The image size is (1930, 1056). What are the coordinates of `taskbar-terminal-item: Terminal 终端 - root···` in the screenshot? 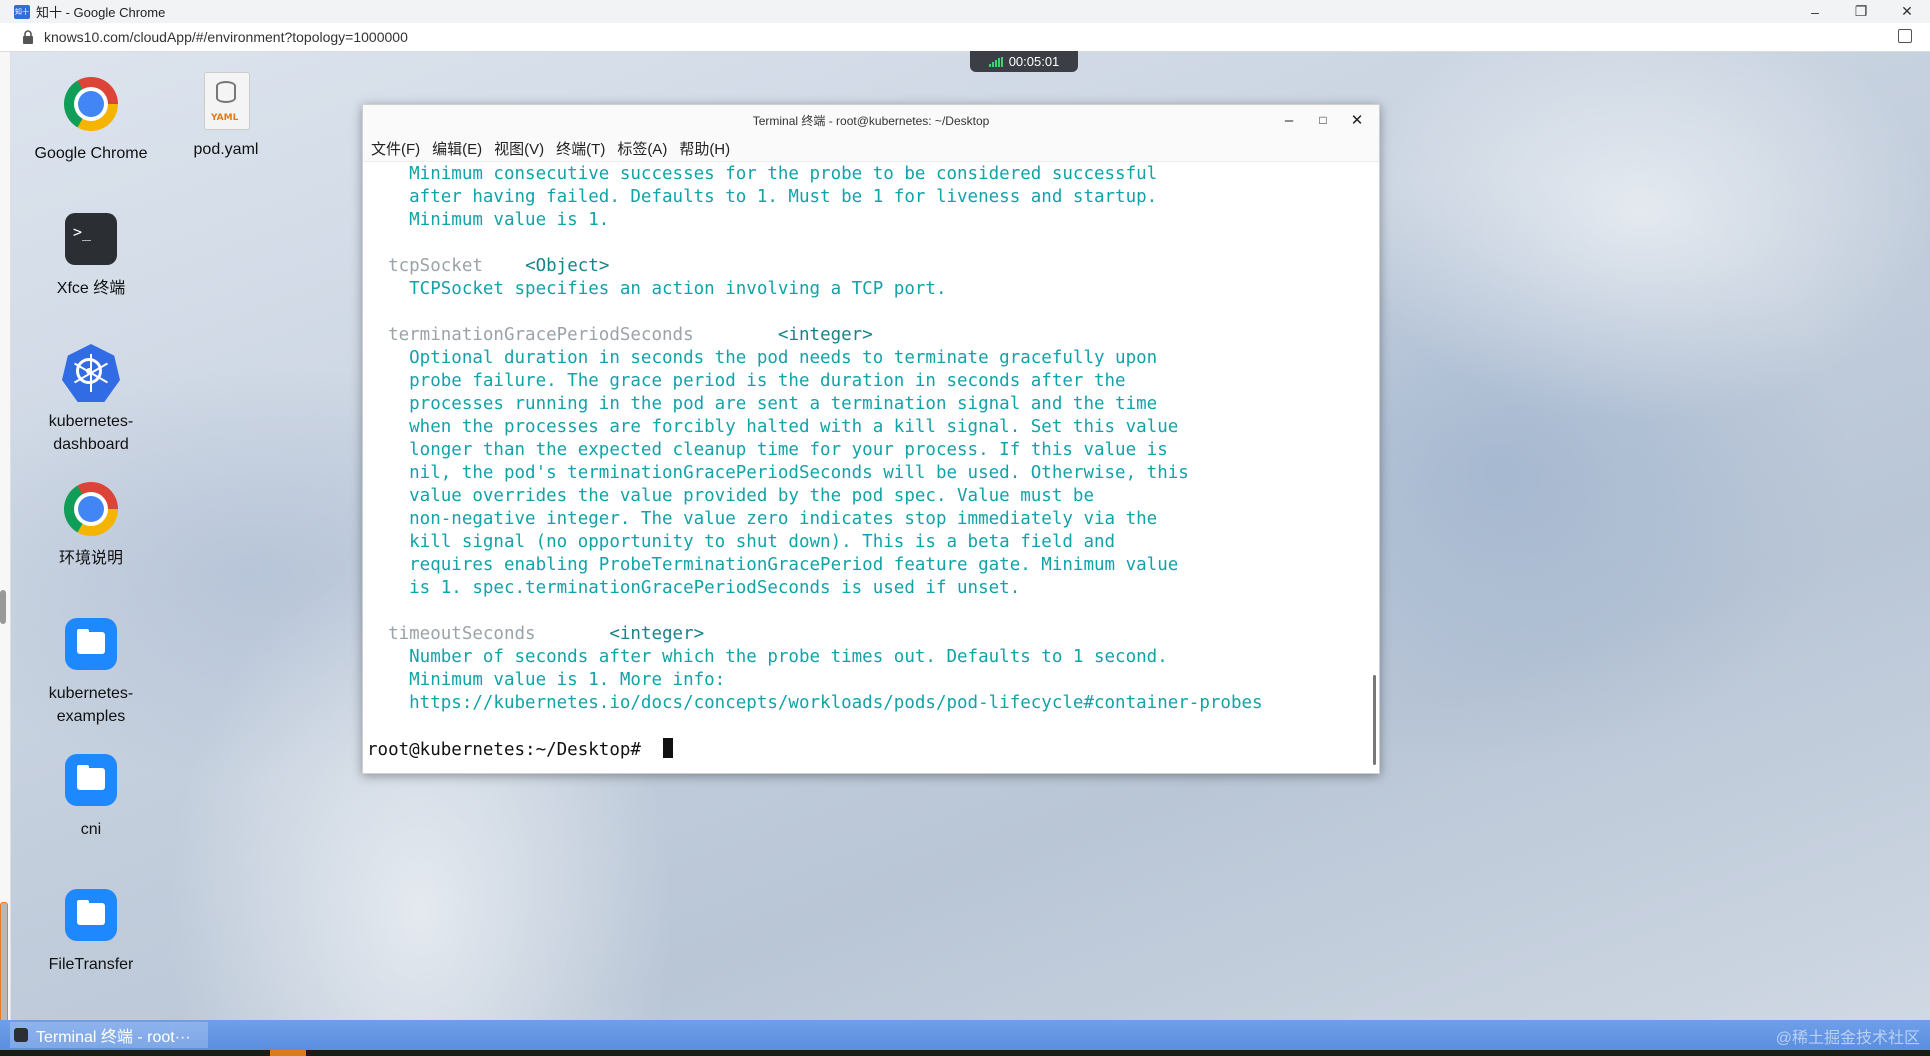 It's located at (109, 1035).